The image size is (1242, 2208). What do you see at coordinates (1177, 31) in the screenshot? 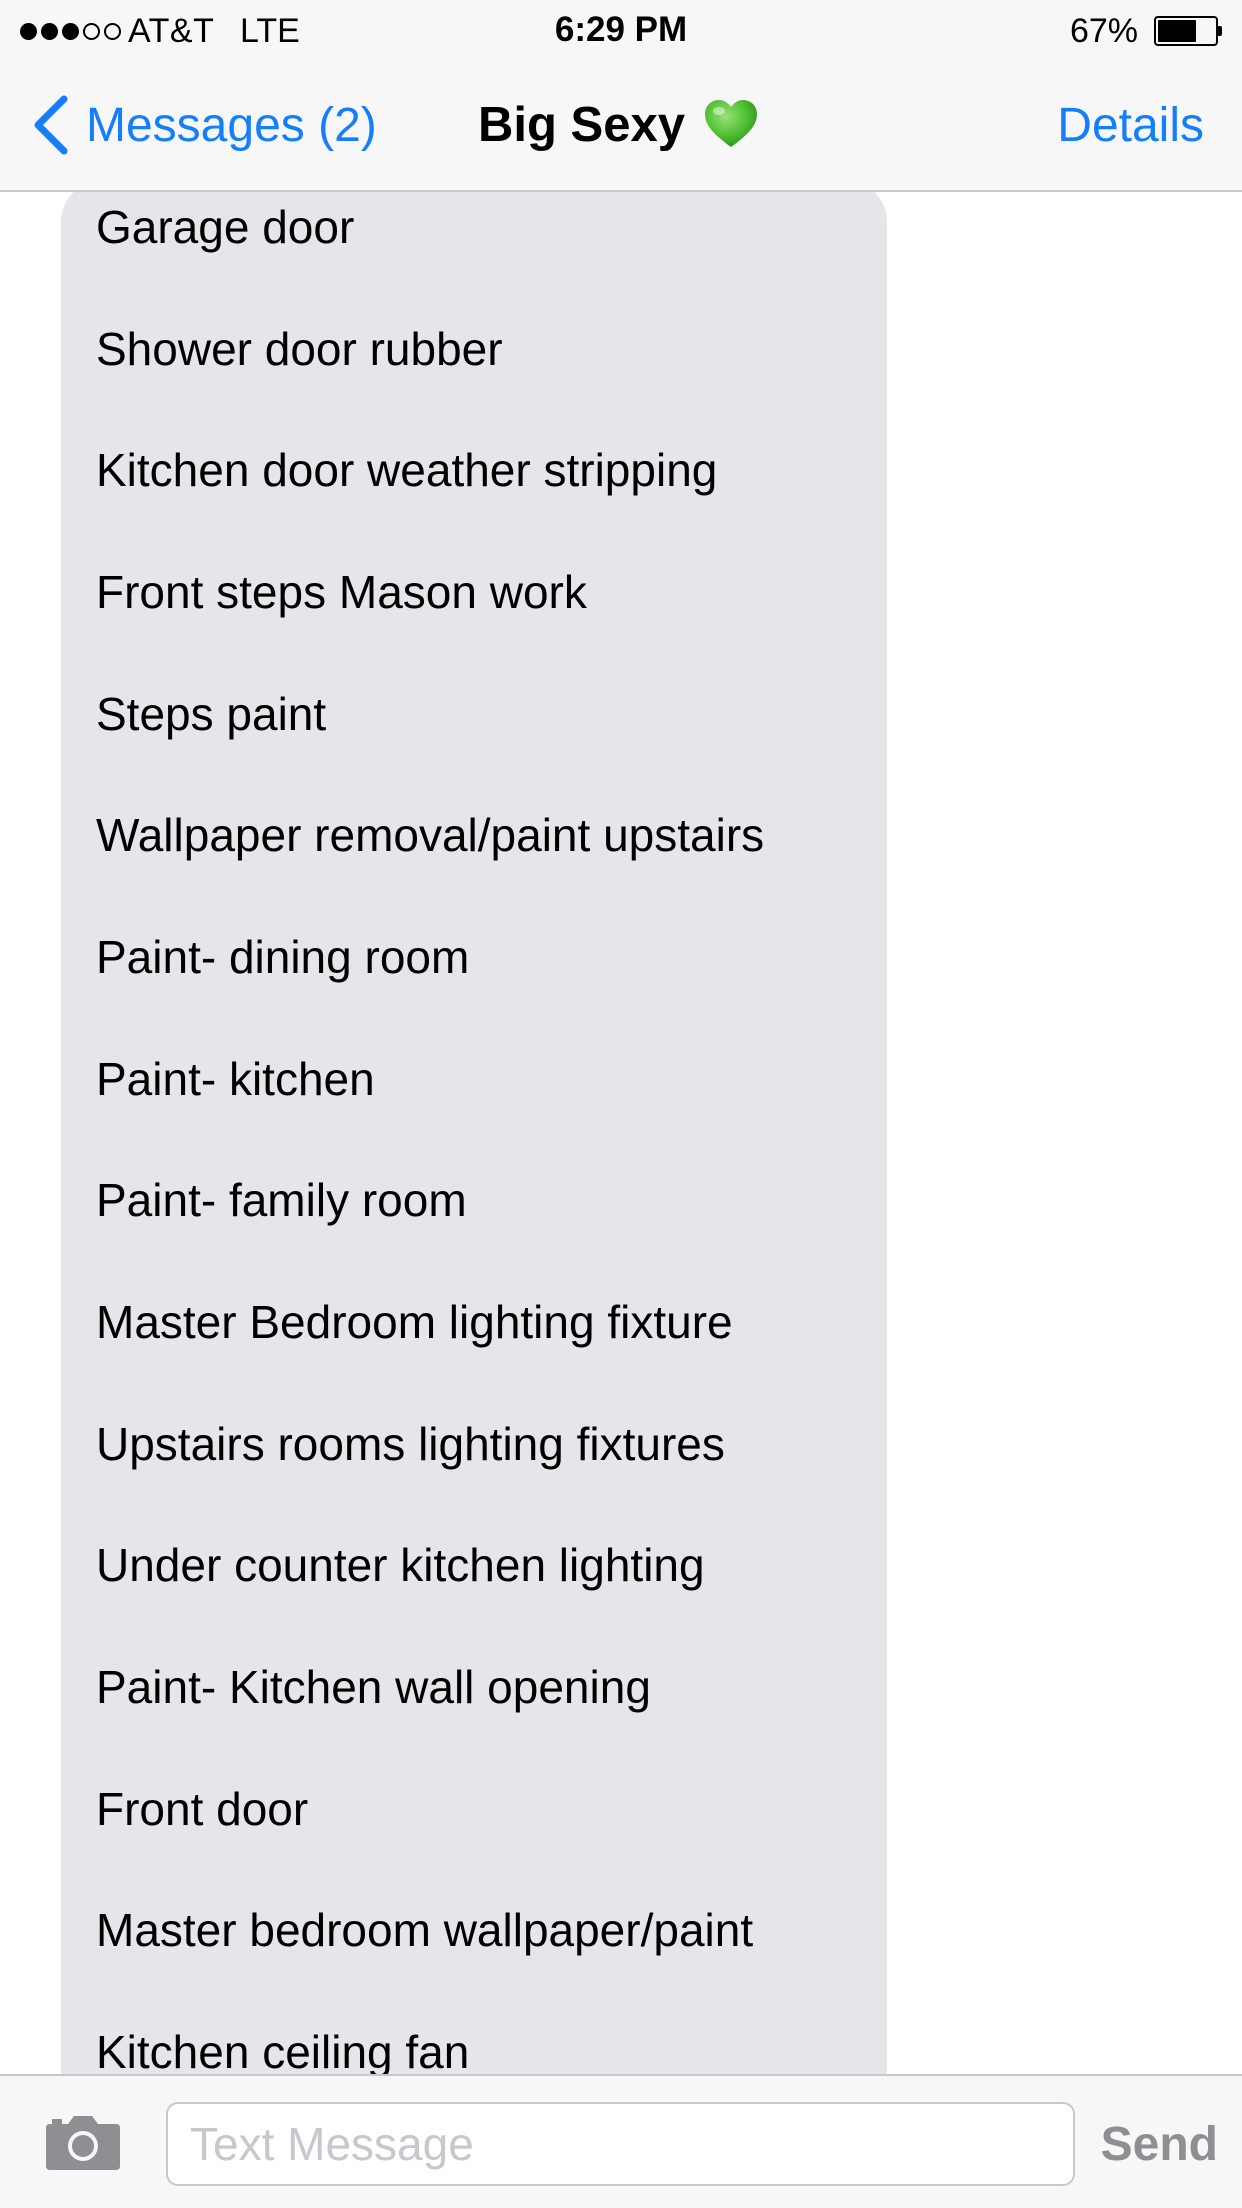
I see `battery-level-fill` at bounding box center [1177, 31].